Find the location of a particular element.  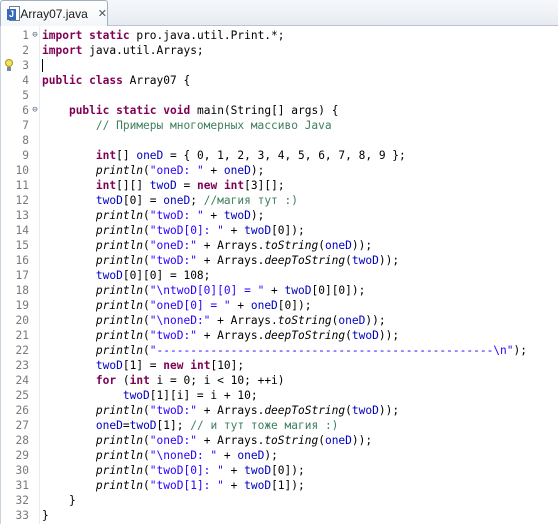

line-number: 31 is located at coordinates (22, 485).